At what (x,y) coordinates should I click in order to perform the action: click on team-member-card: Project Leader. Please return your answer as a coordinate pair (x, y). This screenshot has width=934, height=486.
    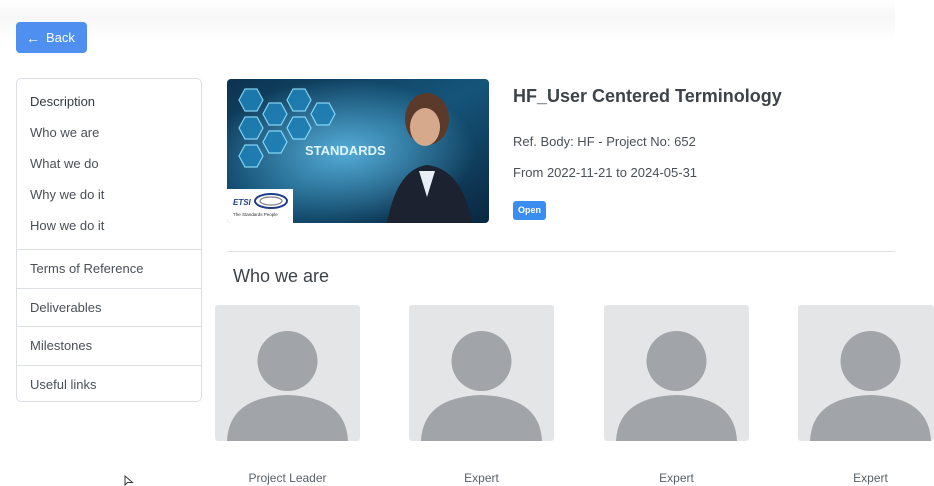
    Looking at the image, I should click on (287, 395).